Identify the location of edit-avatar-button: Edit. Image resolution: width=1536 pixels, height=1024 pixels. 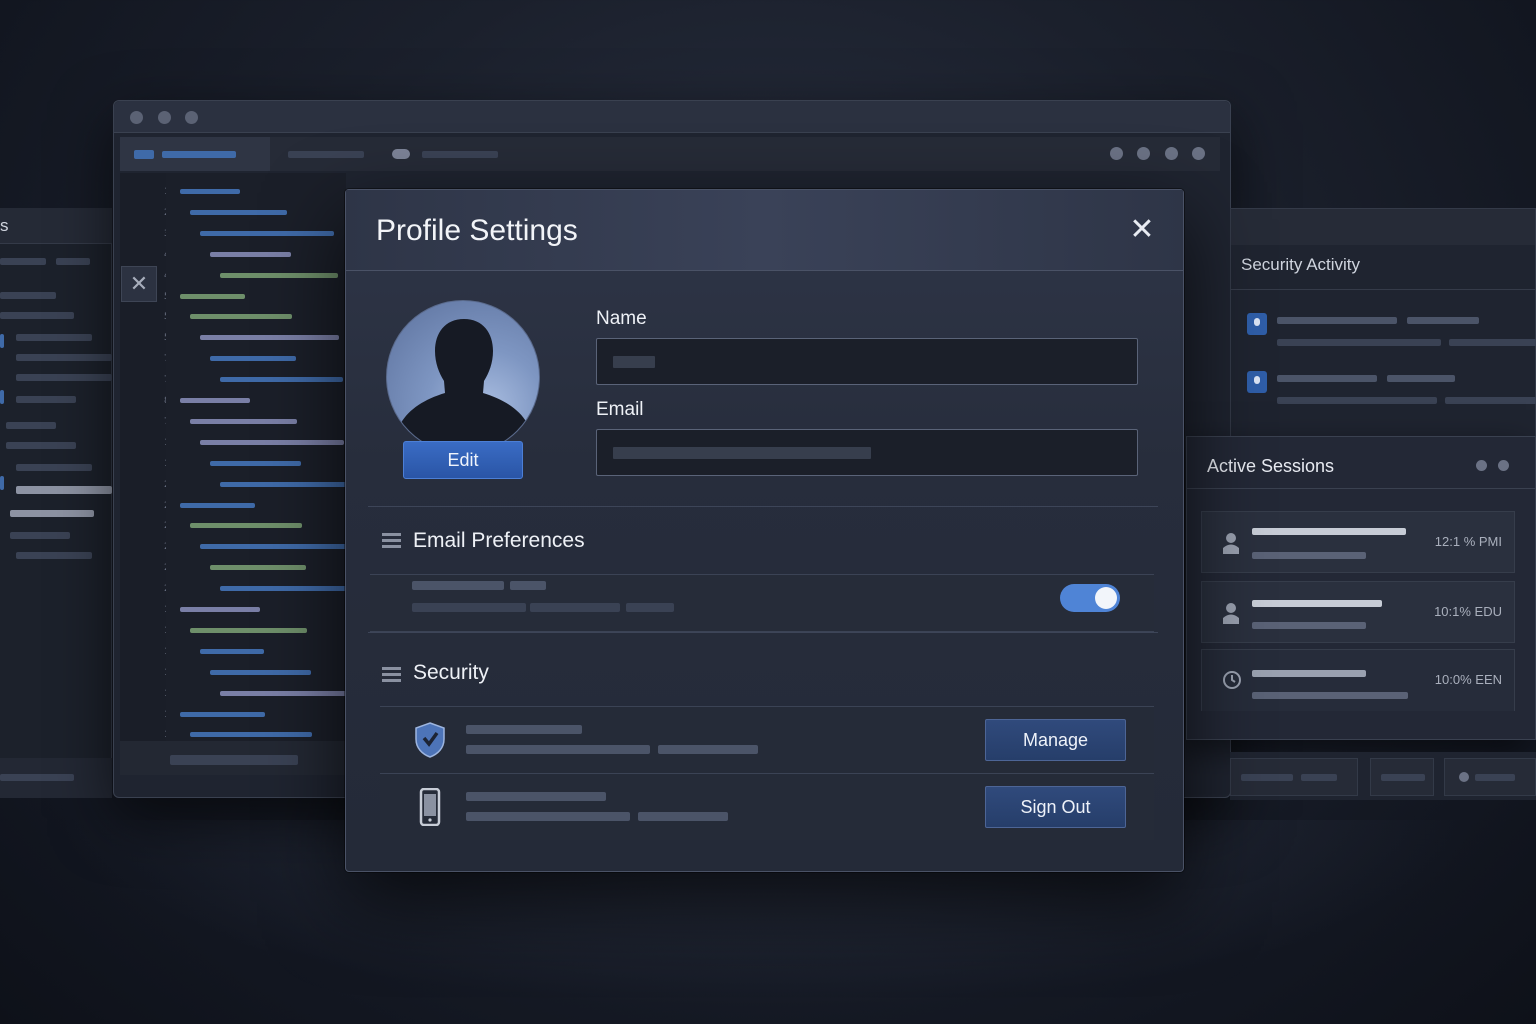
(463, 460).